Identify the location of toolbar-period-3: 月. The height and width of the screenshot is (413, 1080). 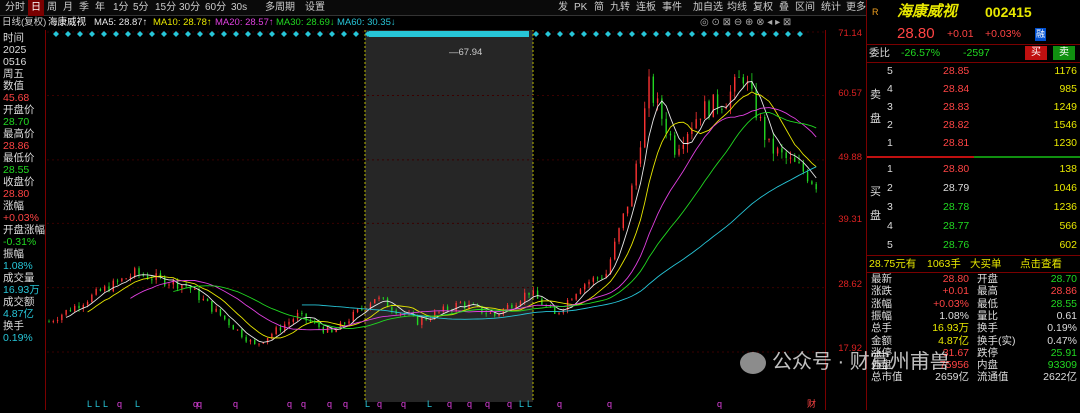
(68, 8).